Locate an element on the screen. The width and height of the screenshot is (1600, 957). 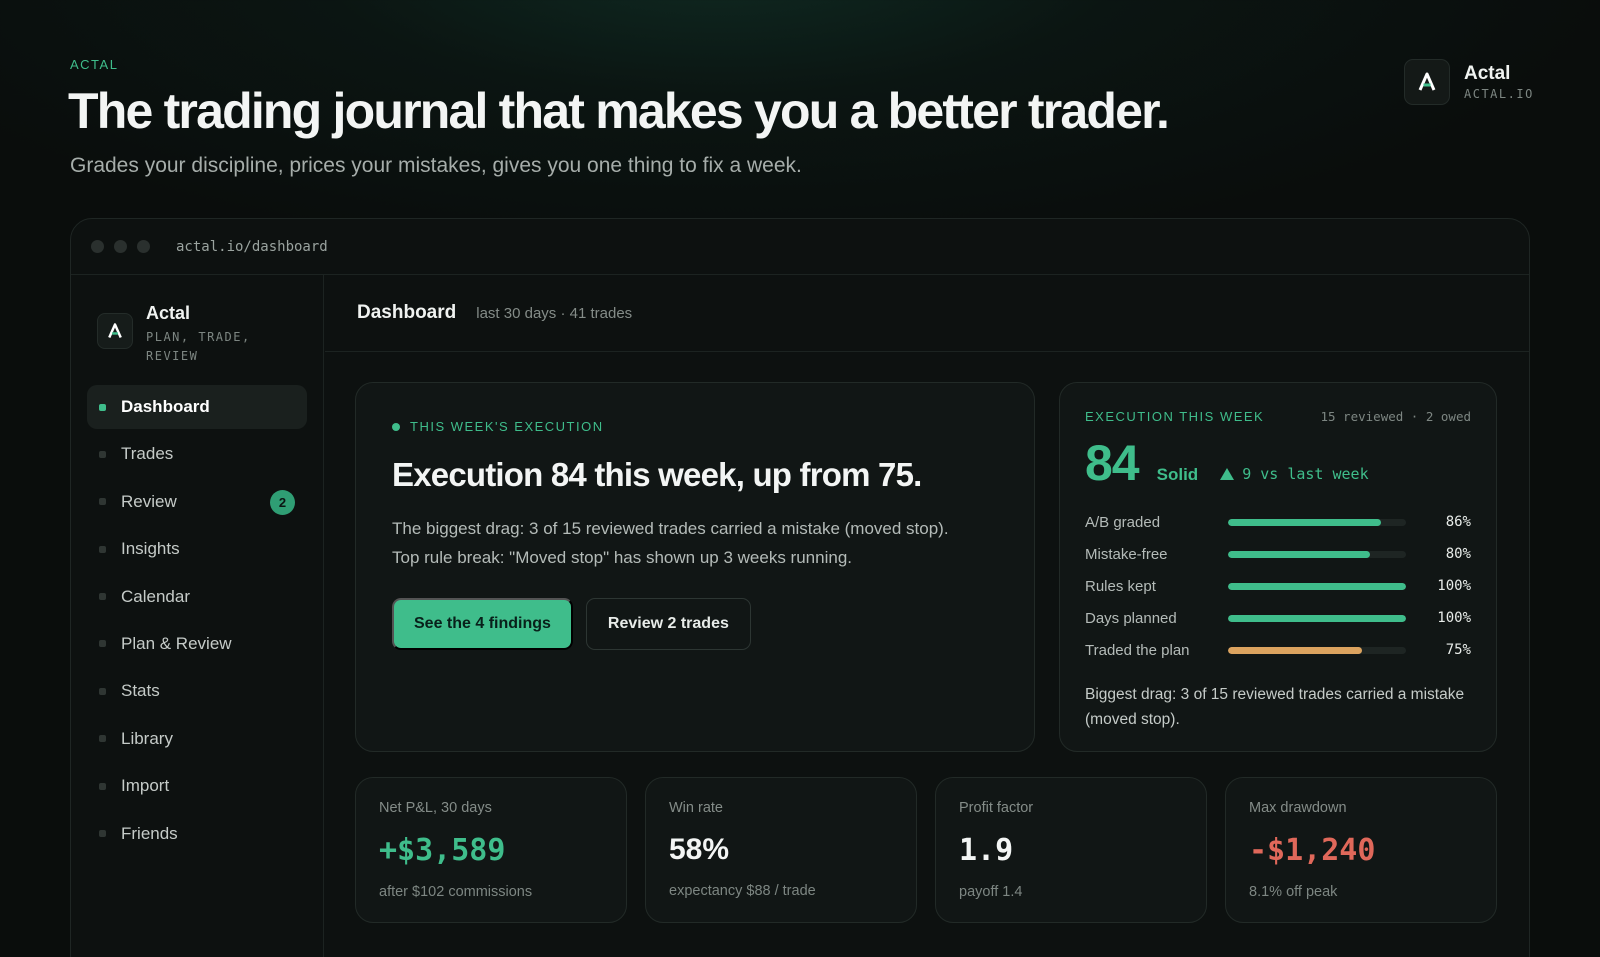
status-dot-icon is located at coordinates (396, 426).